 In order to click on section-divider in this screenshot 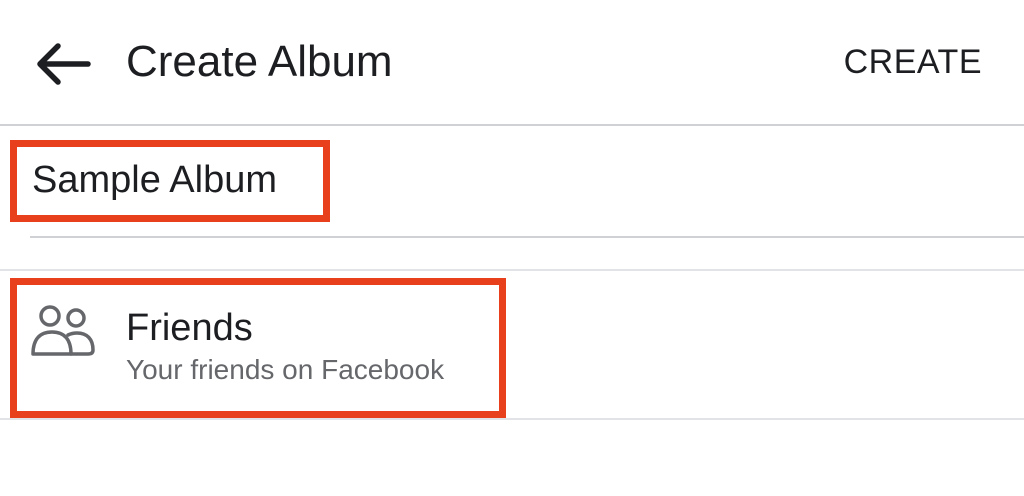, I will do `click(512, 270)`.